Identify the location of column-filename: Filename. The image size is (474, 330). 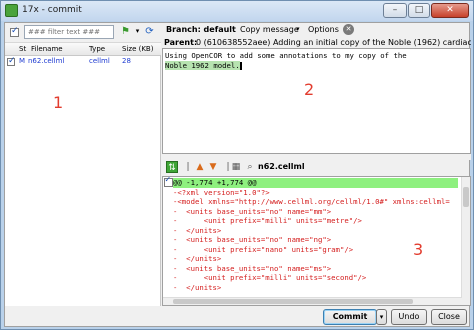
(47, 49).